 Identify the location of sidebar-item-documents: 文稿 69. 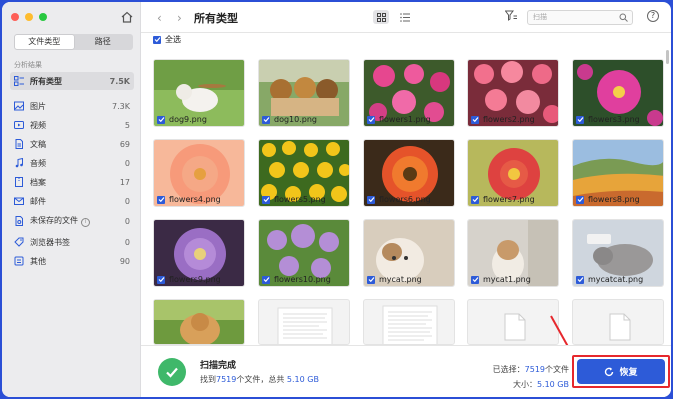
(72, 144).